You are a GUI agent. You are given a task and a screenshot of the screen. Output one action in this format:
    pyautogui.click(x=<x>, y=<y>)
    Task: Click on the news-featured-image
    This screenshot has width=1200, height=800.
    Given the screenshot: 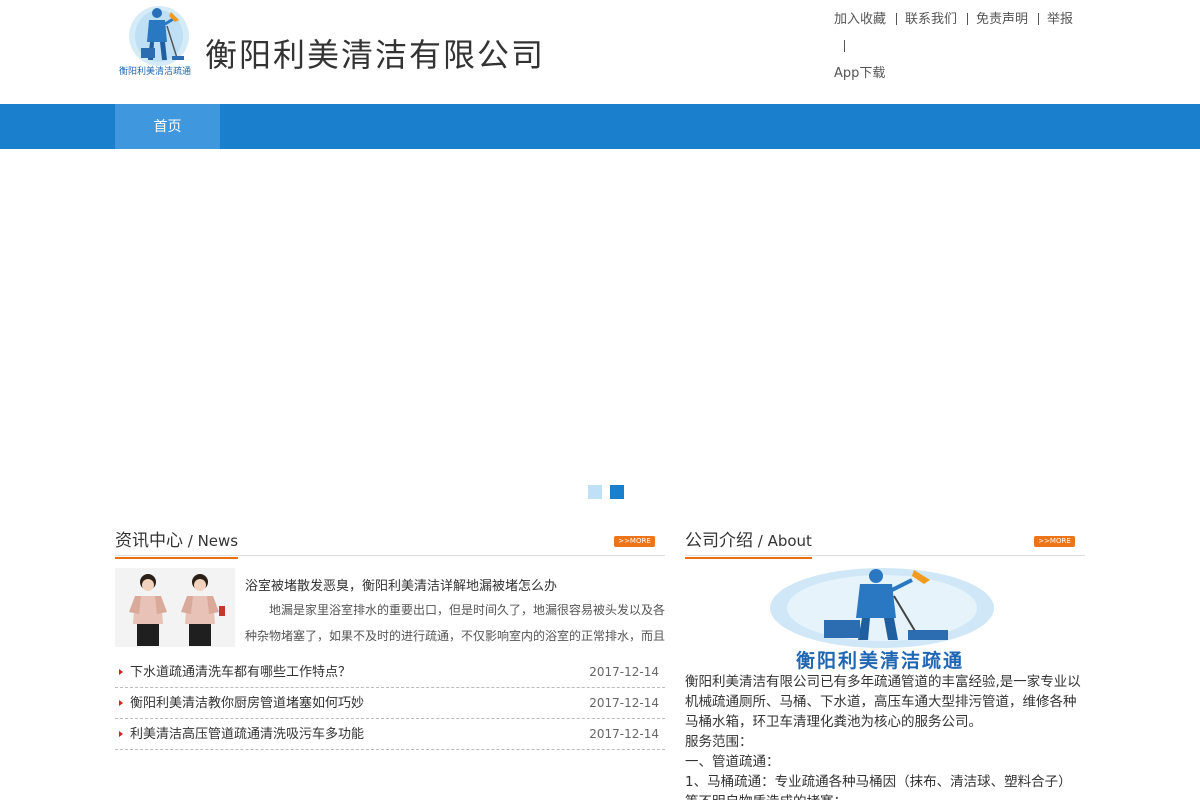 What is the action you would take?
    pyautogui.click(x=175, y=607)
    